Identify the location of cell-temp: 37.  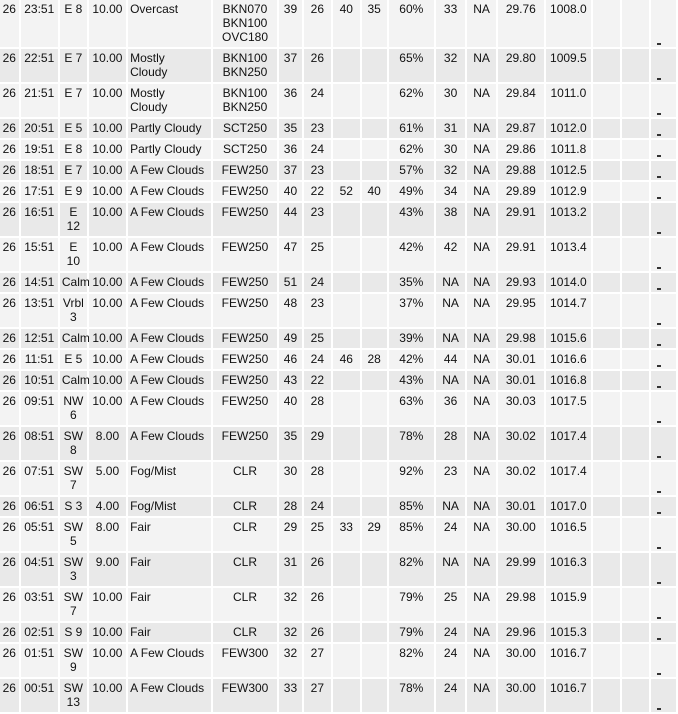
(290, 170).